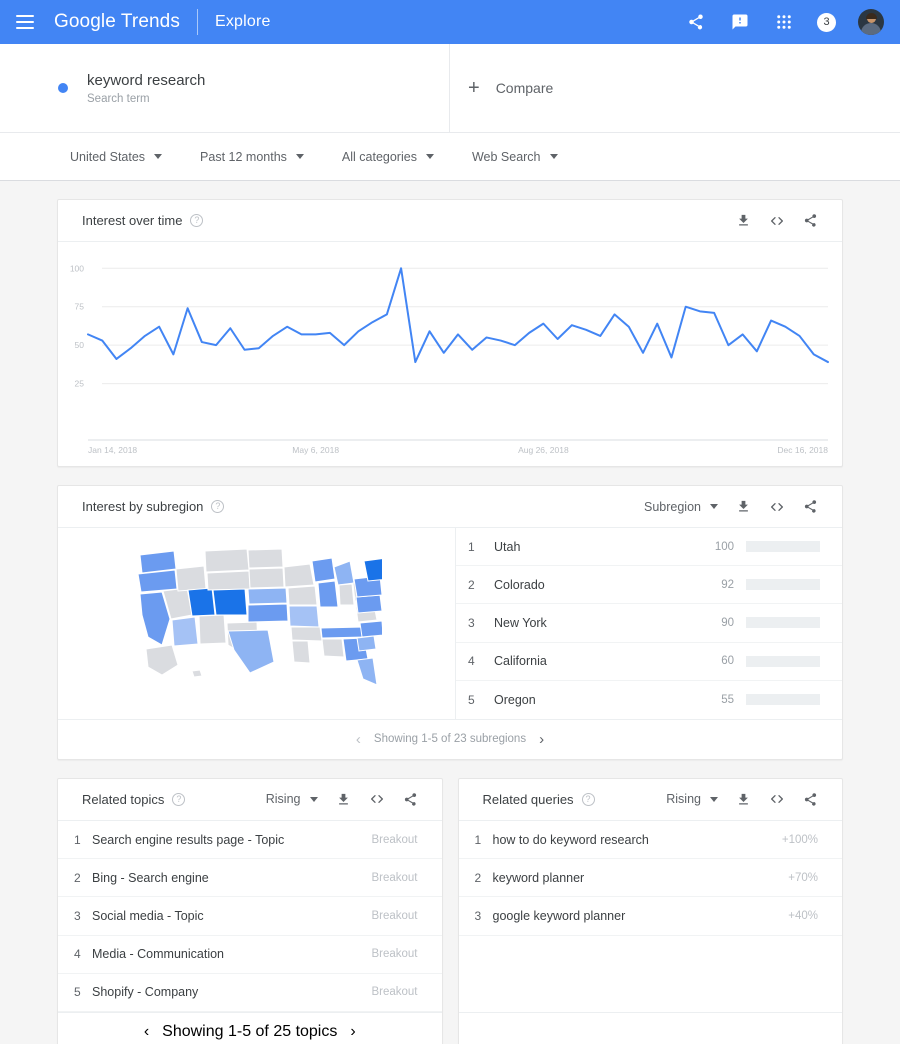 This screenshot has height=1044, width=900. I want to click on row-name: google keyword planner, so click(559, 915).